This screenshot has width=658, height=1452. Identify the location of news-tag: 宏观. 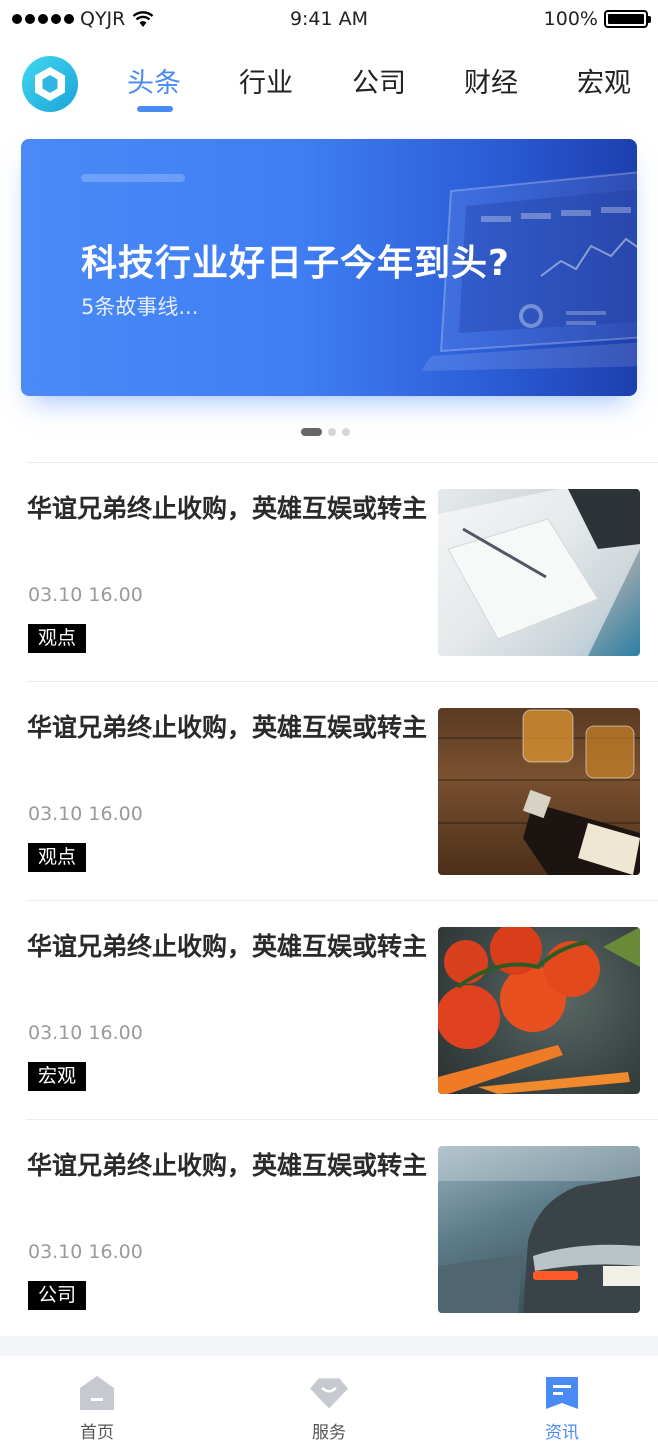
(57, 1076).